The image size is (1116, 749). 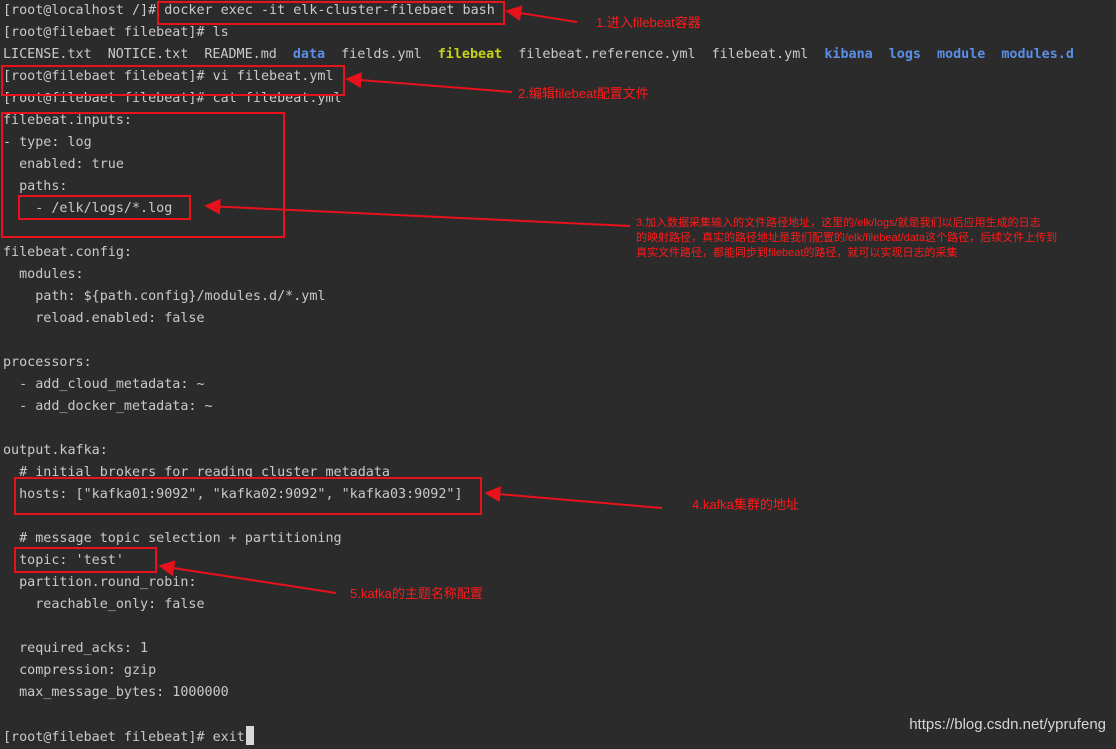 What do you see at coordinates (240, 54) in the screenshot?
I see `ls-item-file: README.md` at bounding box center [240, 54].